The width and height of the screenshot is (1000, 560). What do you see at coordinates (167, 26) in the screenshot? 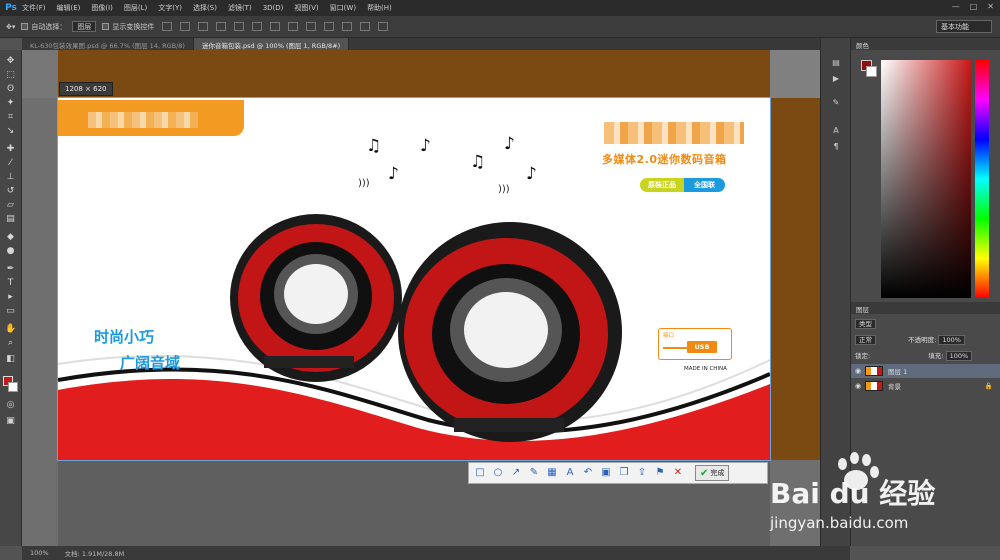
I see `align-top-icon` at bounding box center [167, 26].